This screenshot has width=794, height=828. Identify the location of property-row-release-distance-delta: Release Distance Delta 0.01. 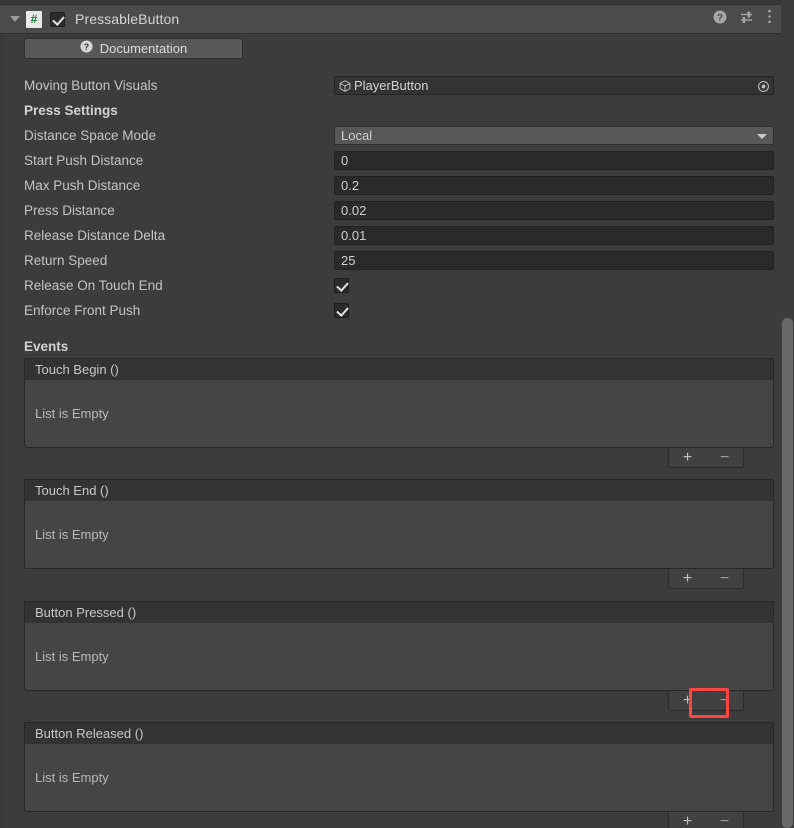
(391, 235).